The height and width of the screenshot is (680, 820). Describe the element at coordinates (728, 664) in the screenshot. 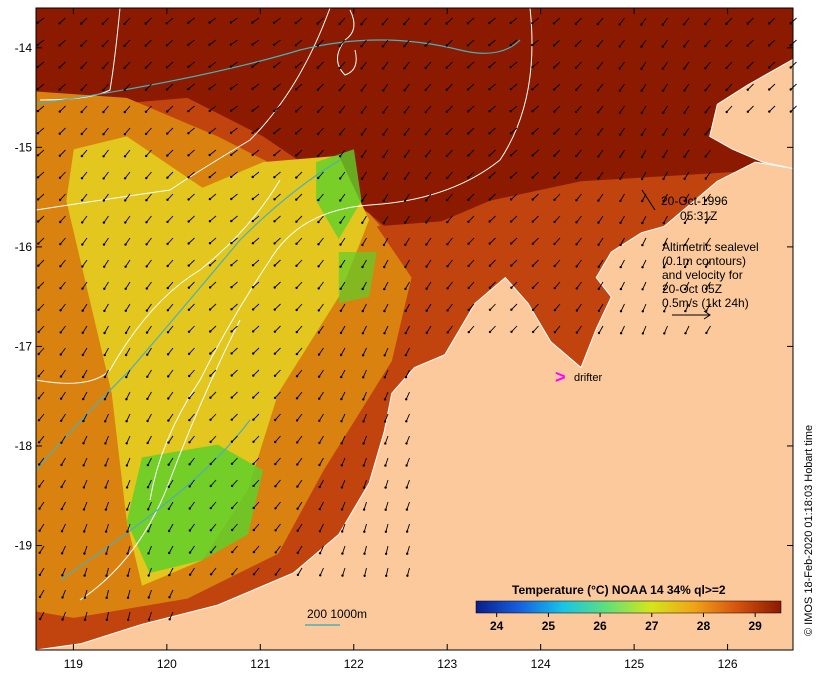

I see `x-tick-label: 126` at that location.